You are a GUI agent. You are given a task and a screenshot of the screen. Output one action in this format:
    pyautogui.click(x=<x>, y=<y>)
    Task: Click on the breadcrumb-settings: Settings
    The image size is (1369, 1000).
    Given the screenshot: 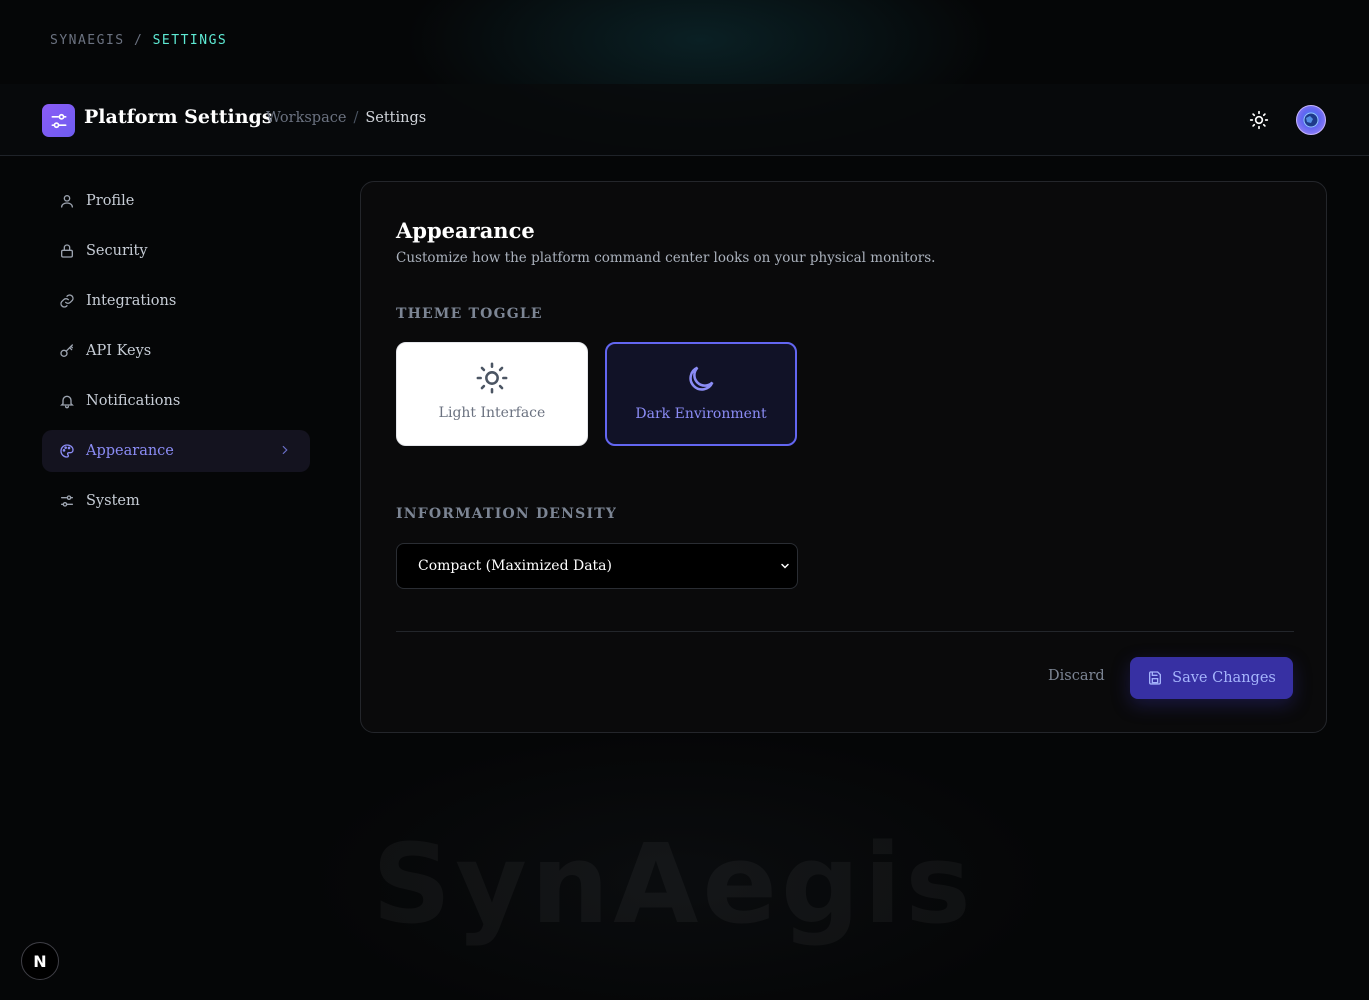 What is the action you would take?
    pyautogui.click(x=396, y=118)
    